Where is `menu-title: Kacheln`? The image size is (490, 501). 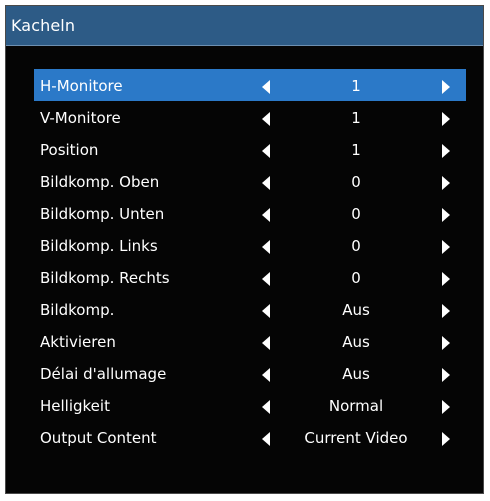
menu-title: Kacheln is located at coordinates (43, 25).